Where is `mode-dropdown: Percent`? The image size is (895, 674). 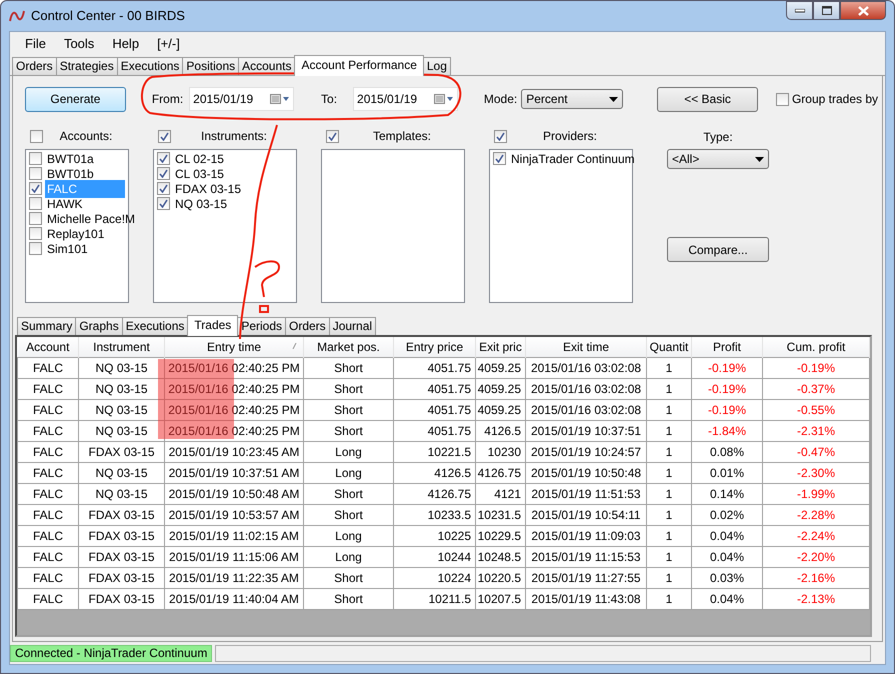
mode-dropdown: Percent is located at coordinates (572, 99).